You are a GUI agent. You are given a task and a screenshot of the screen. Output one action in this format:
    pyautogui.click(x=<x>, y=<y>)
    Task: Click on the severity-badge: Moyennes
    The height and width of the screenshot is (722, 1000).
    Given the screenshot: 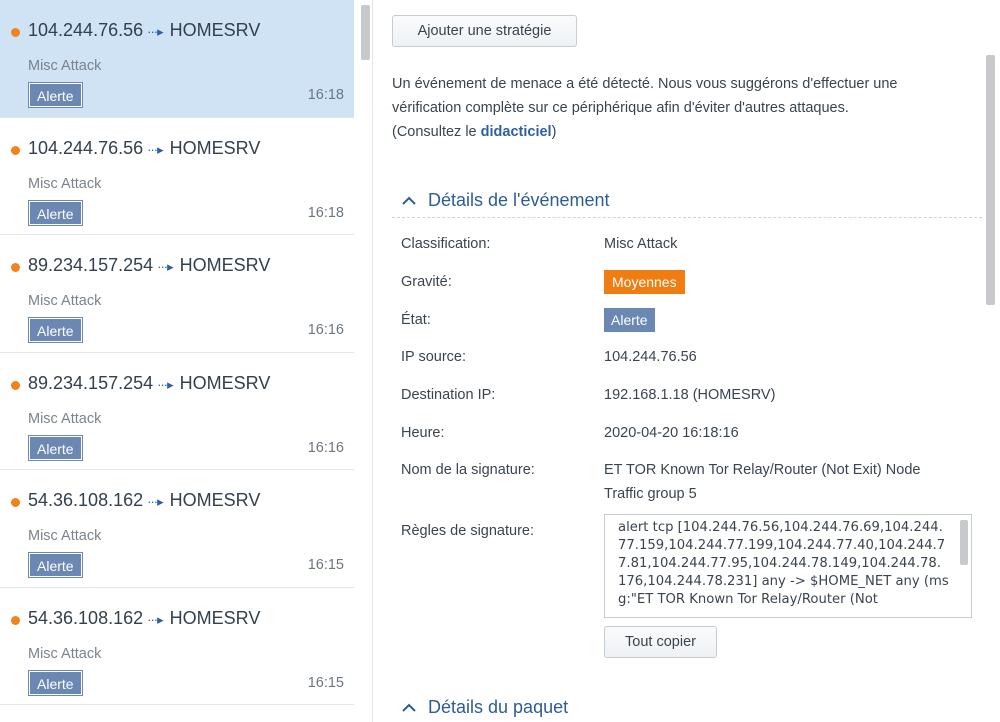 What is the action you would take?
    pyautogui.click(x=644, y=282)
    